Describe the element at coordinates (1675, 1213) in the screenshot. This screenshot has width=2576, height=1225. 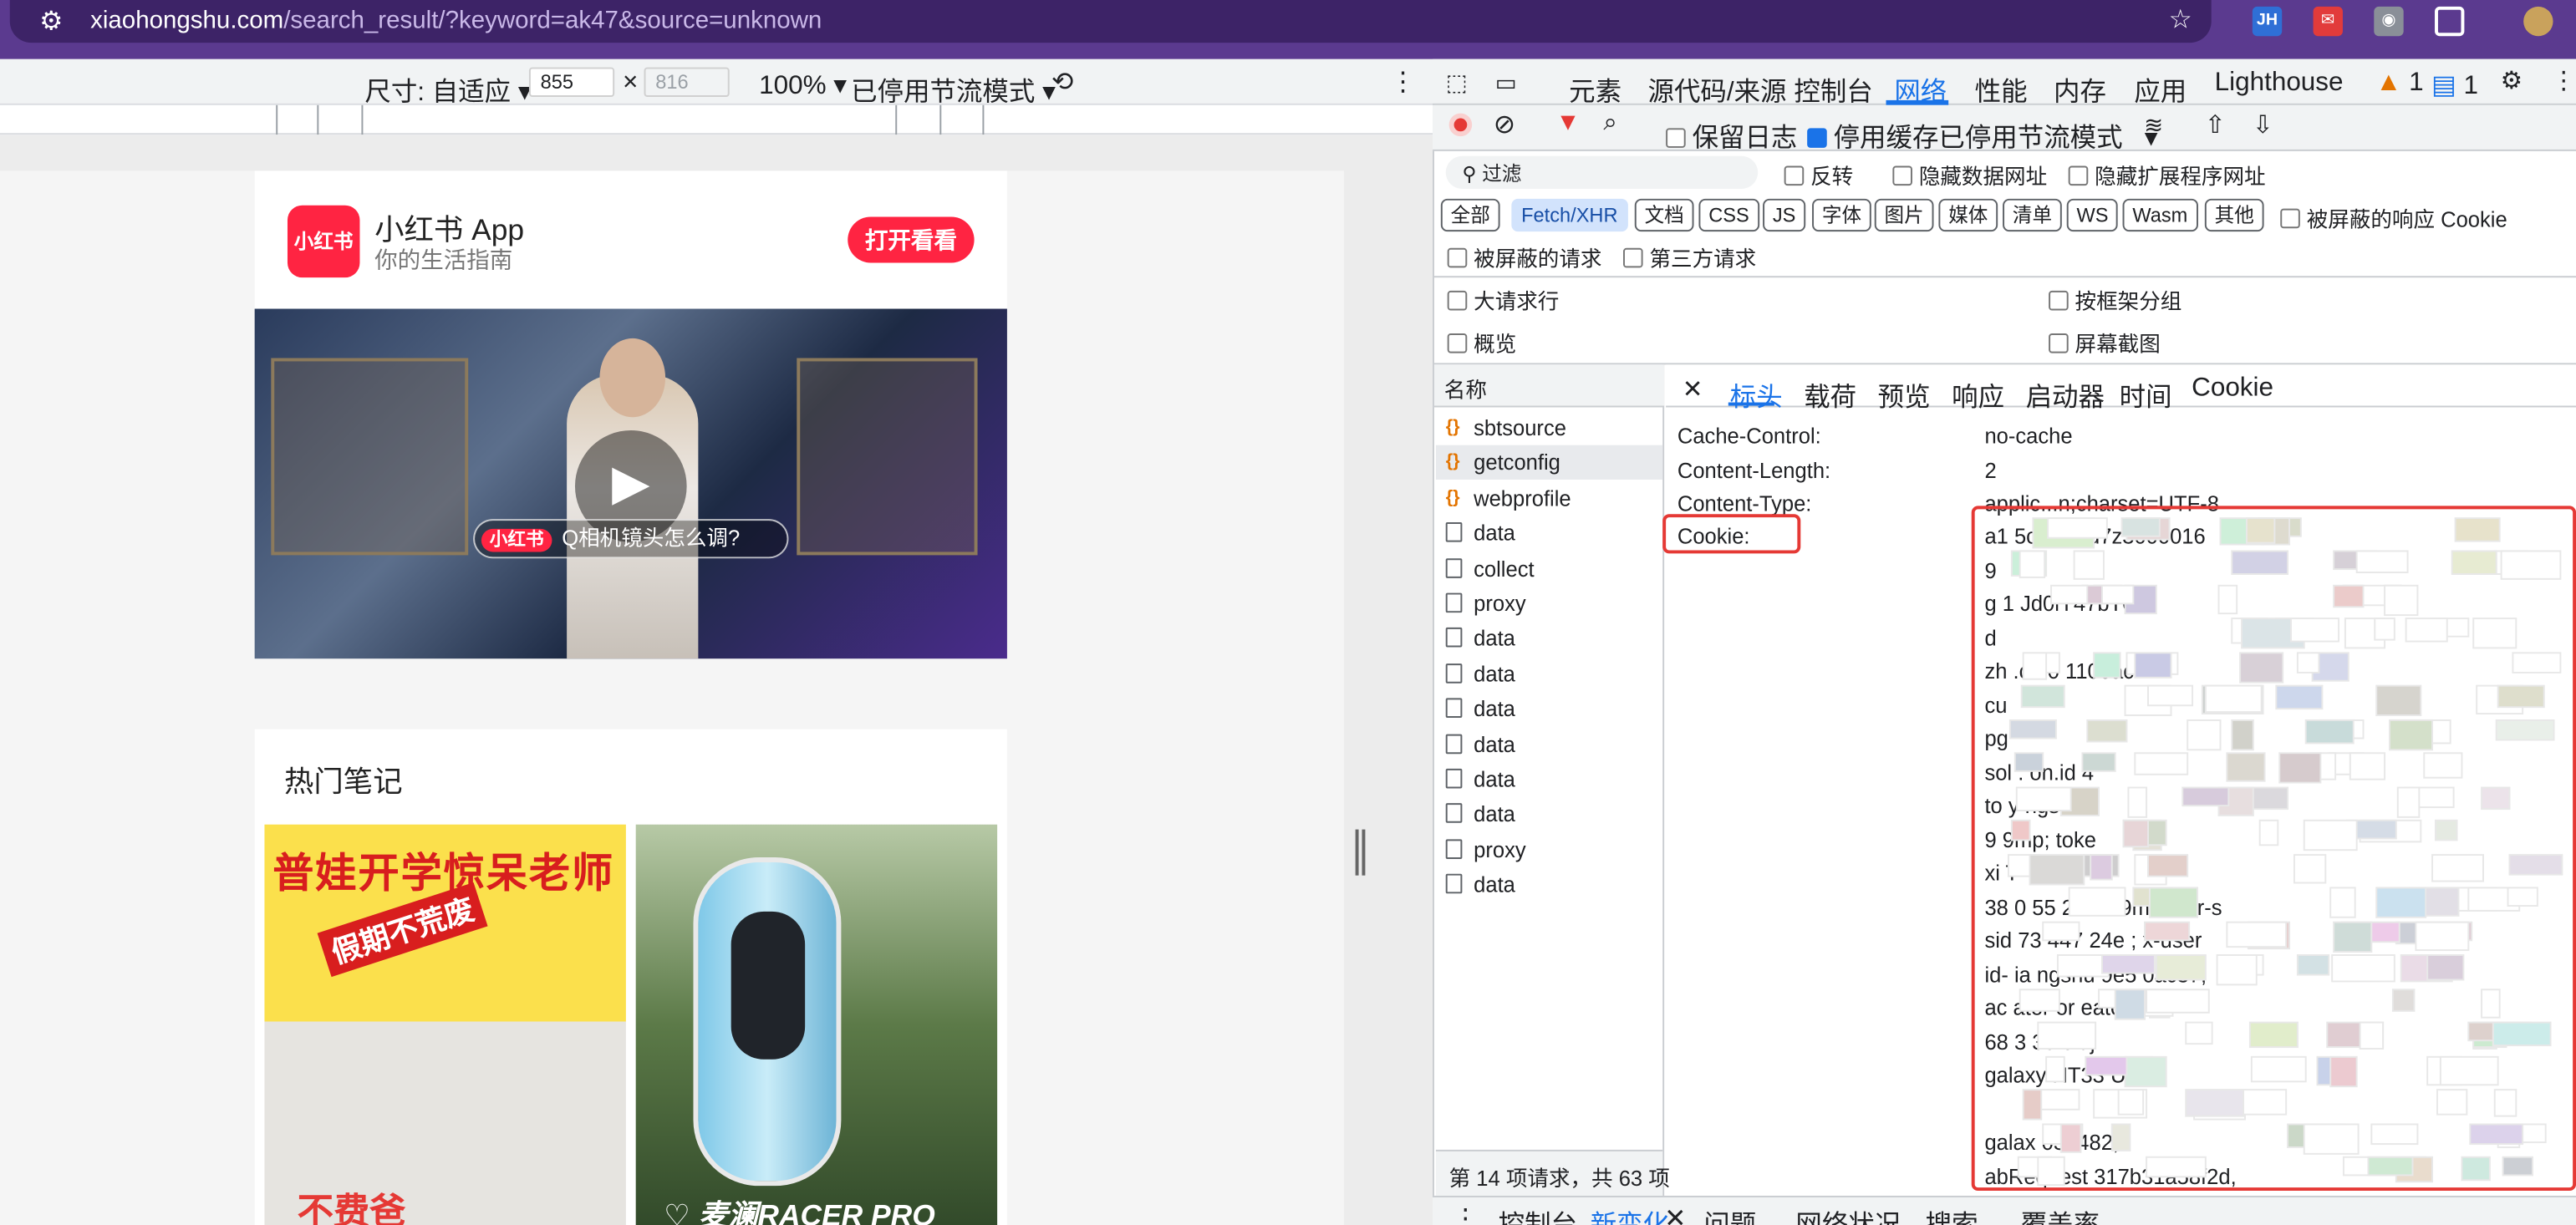
I see `drawer-close-icon: ✕` at that location.